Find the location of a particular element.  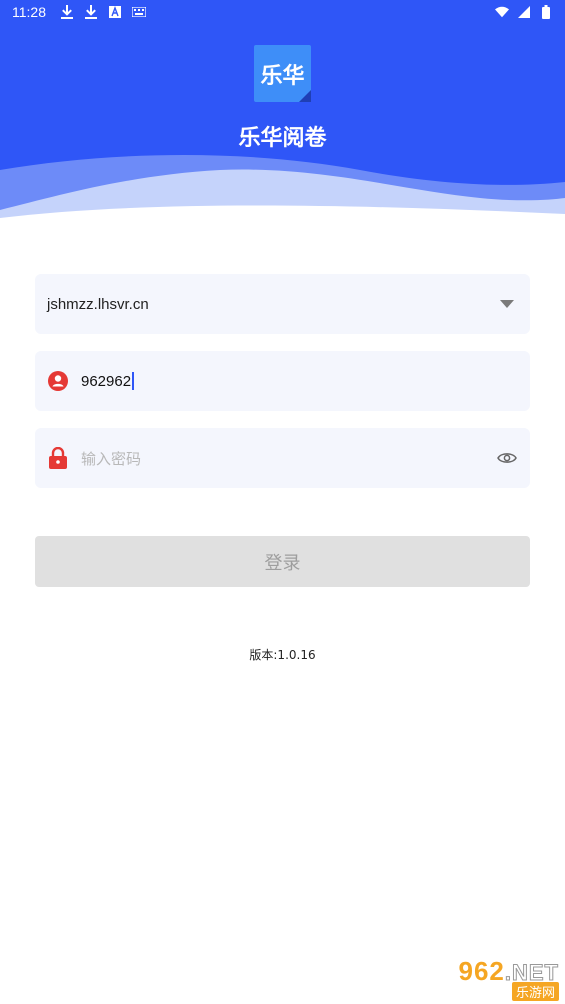

version-label: 版本:1.0.16 is located at coordinates (282, 655).